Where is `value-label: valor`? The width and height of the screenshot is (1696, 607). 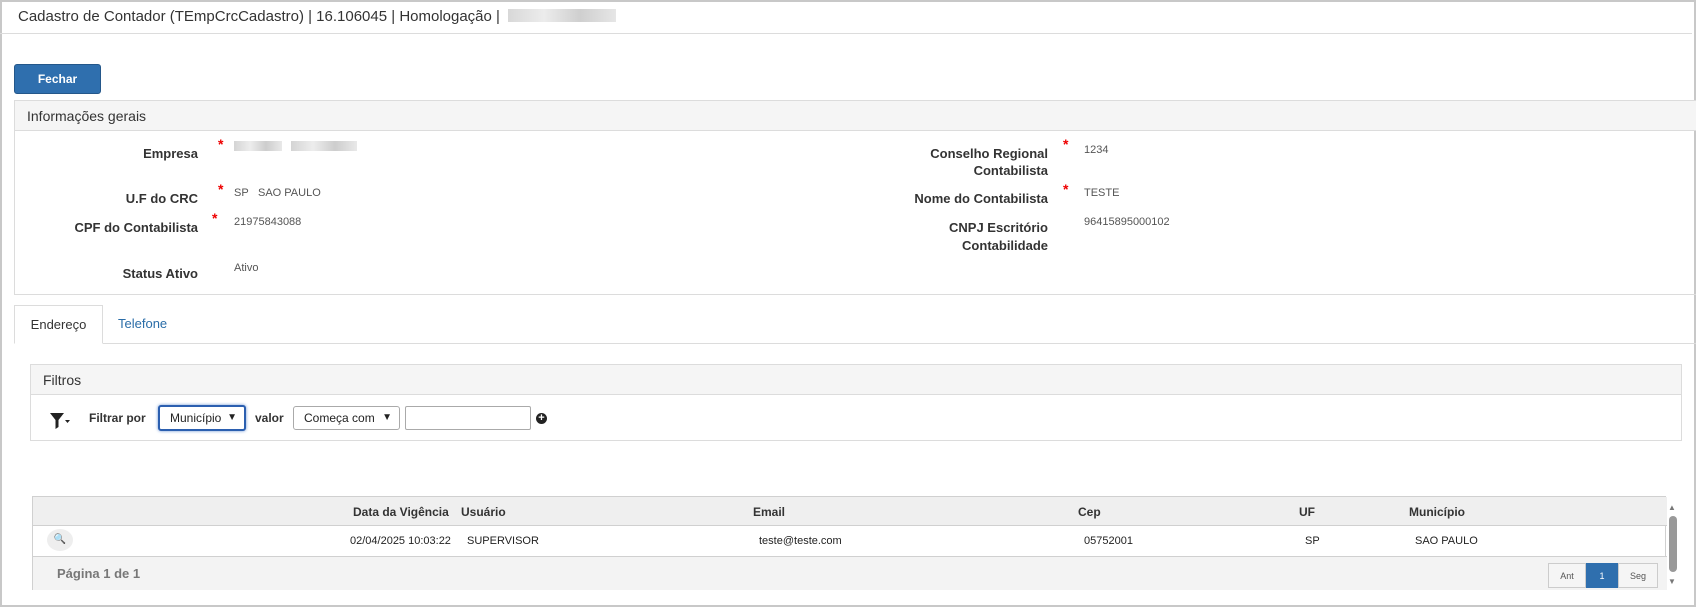 value-label: valor is located at coordinates (269, 418).